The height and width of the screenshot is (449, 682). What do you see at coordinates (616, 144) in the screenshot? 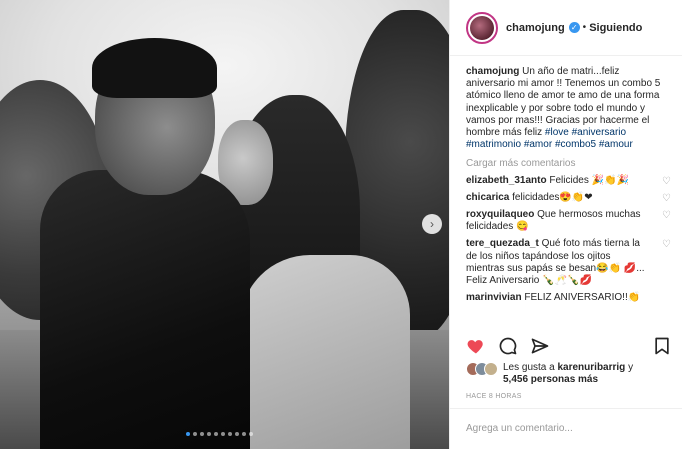
I see `hashtag-link: #amour` at bounding box center [616, 144].